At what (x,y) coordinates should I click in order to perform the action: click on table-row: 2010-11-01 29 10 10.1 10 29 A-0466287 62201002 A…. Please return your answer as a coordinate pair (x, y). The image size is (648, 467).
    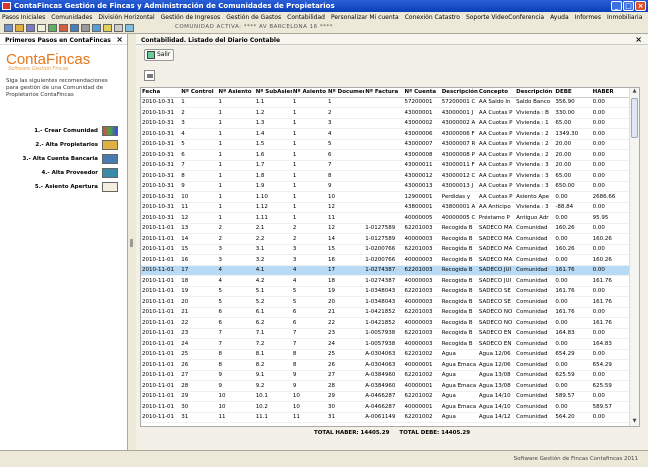
    Looking at the image, I should click on (386, 396).